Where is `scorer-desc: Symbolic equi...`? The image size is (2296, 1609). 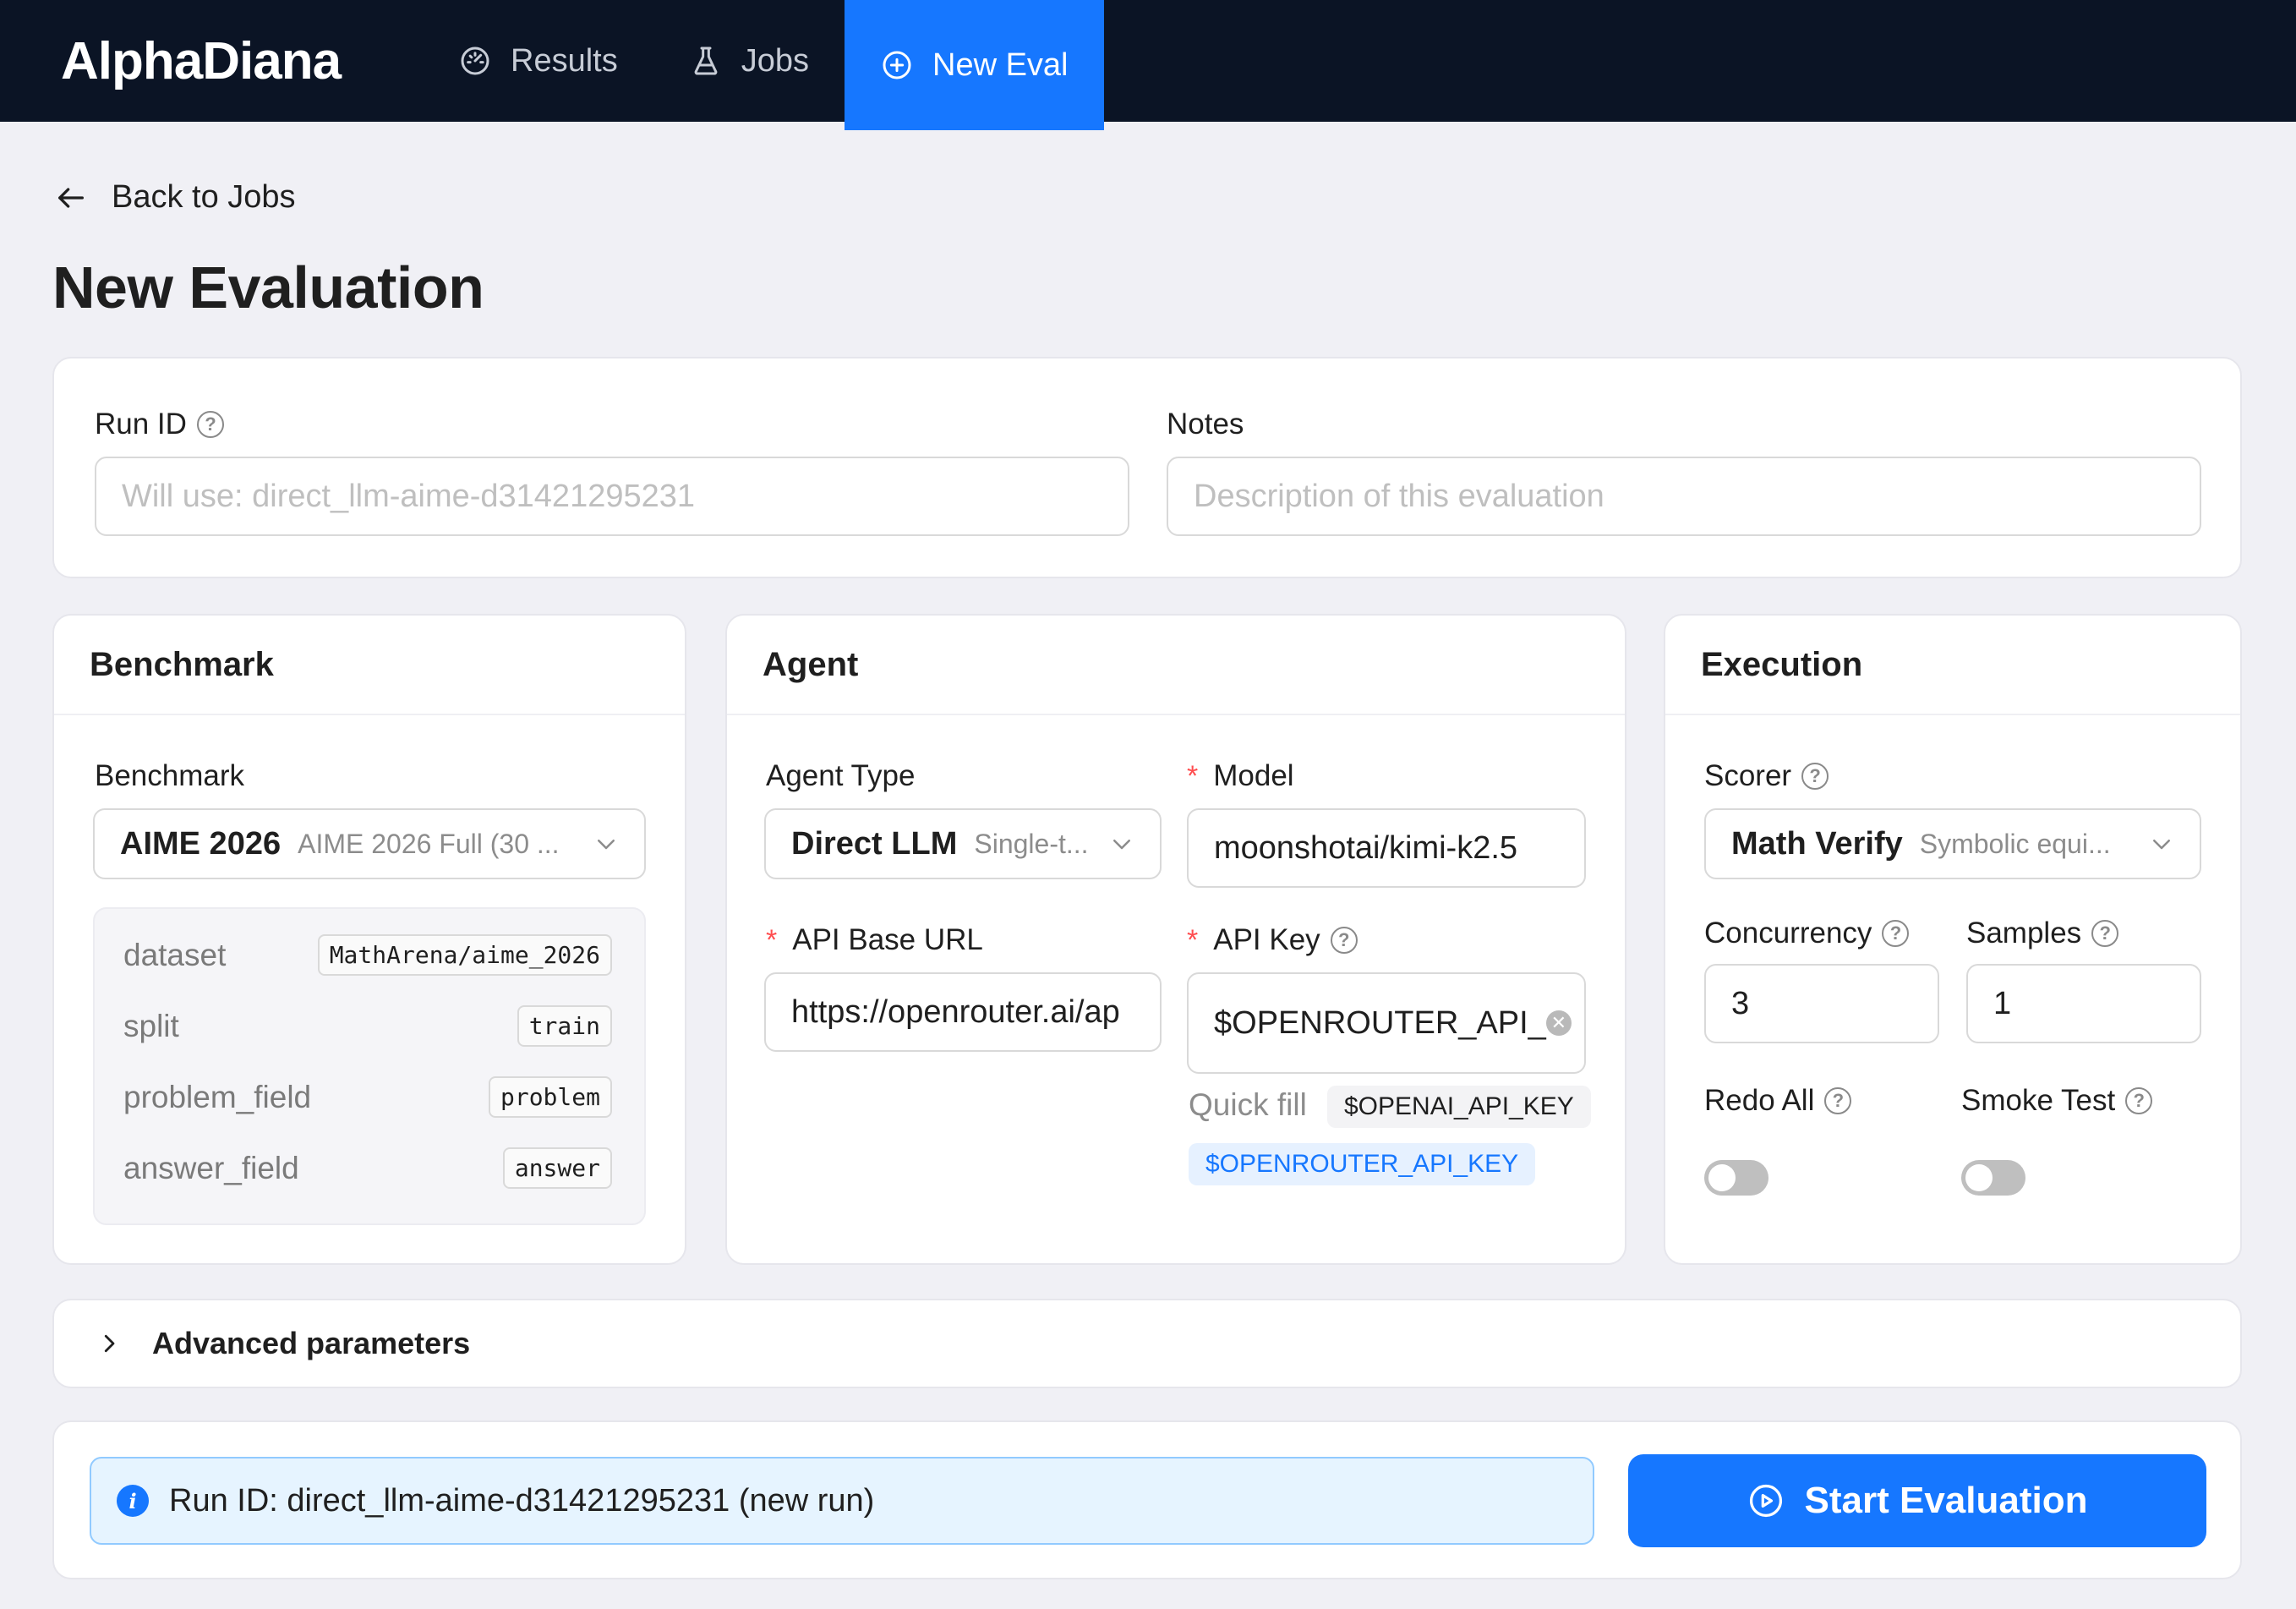 scorer-desc: Symbolic equi... is located at coordinates (2015, 843).